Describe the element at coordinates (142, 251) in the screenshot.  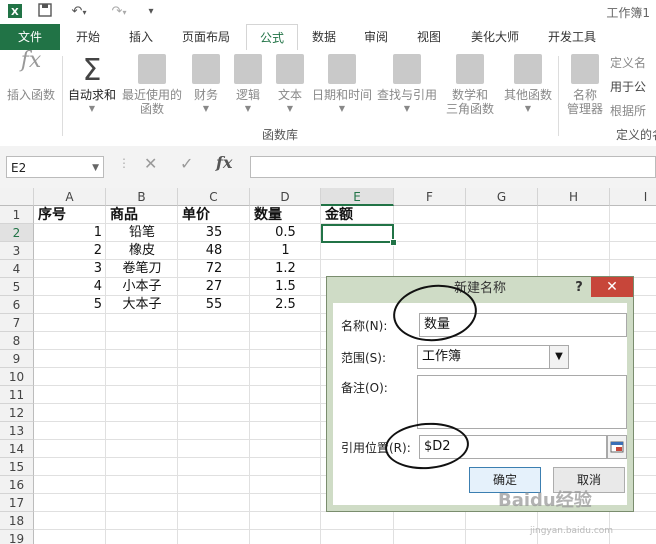
I see `cell-b3: 橡皮` at that location.